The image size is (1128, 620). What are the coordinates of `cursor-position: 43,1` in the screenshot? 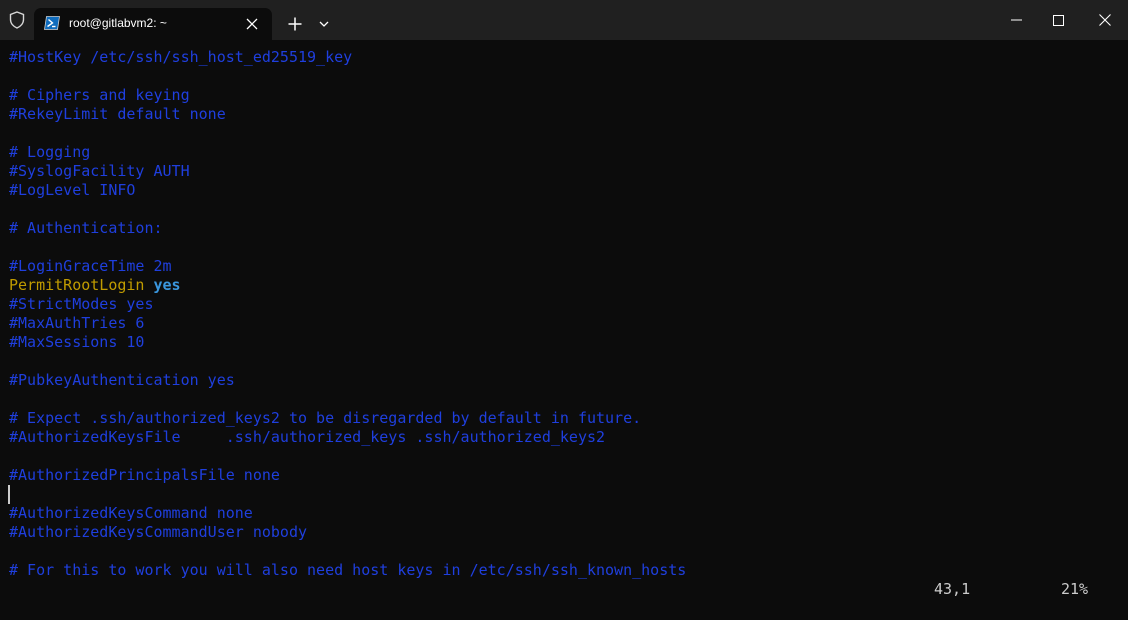 It's located at (952, 589).